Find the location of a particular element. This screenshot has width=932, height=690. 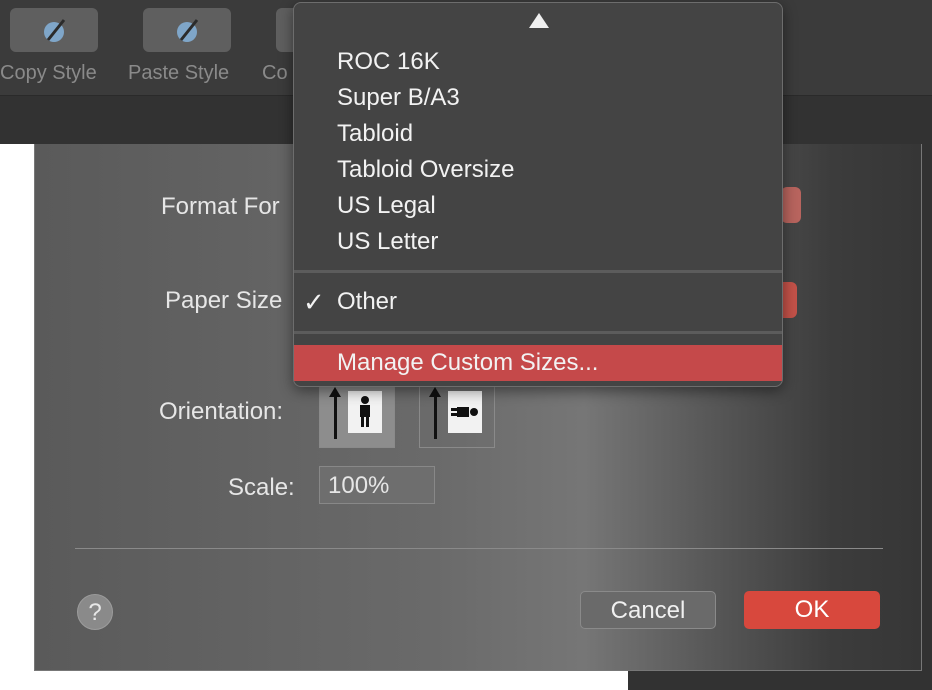

copy-style-button is located at coordinates (54, 30).